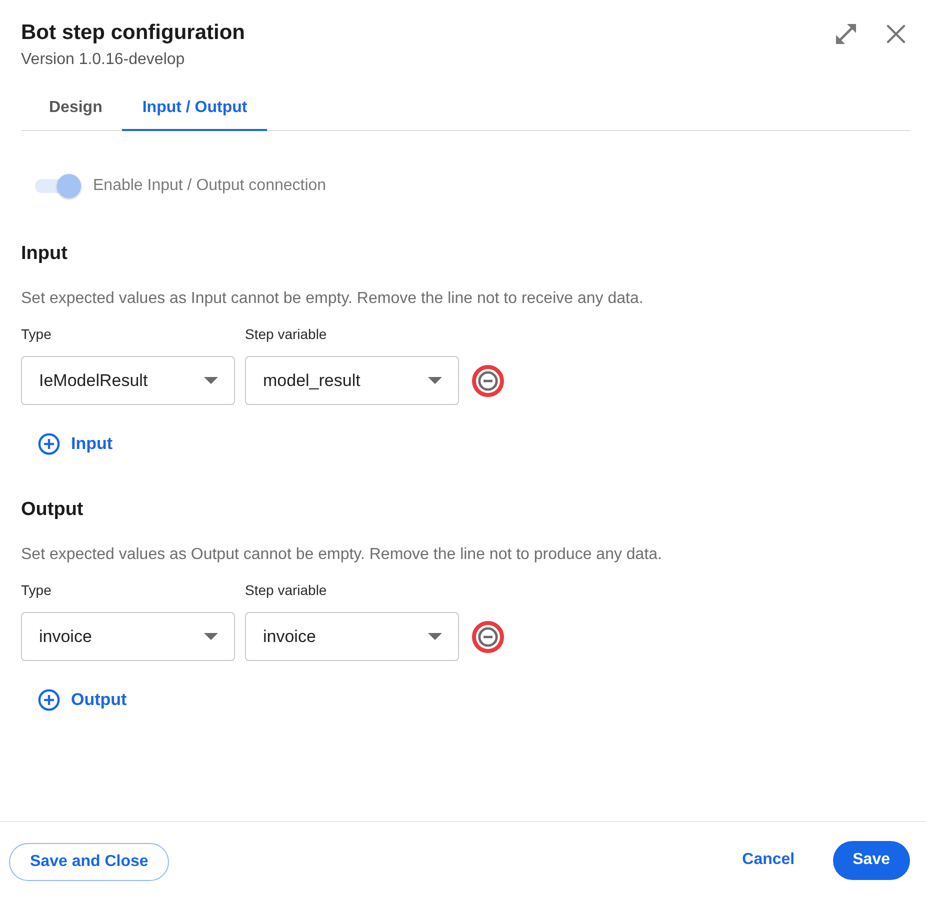 This screenshot has height=900, width=926. I want to click on section-heading: Input, so click(44, 254).